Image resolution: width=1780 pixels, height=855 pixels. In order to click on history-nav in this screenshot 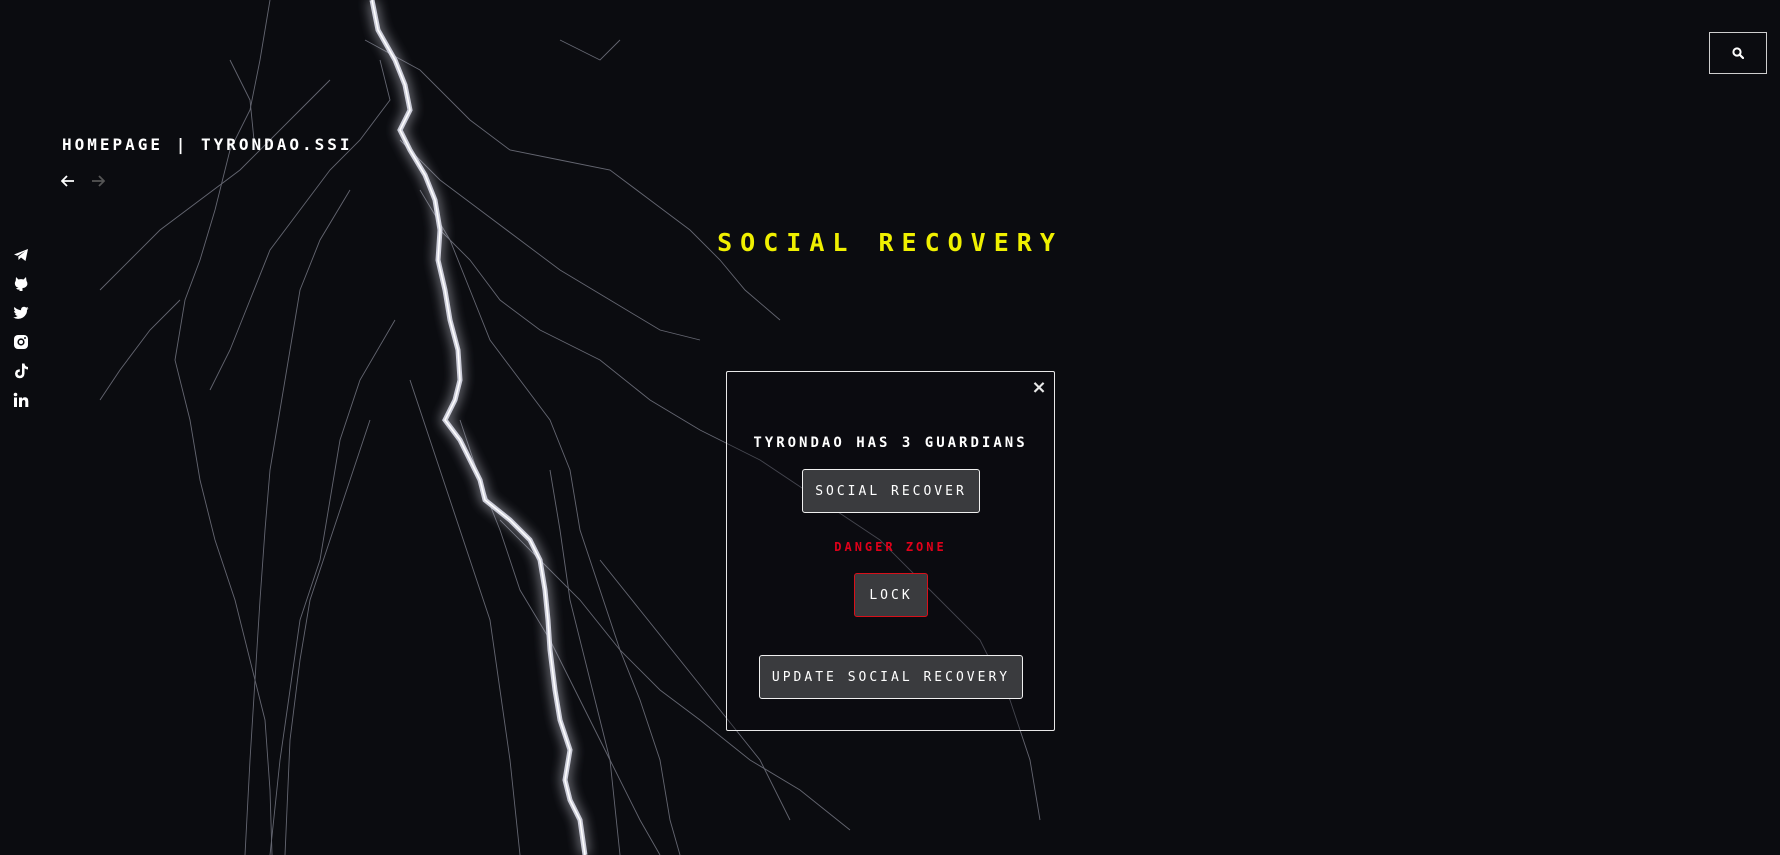, I will do `click(83, 181)`.